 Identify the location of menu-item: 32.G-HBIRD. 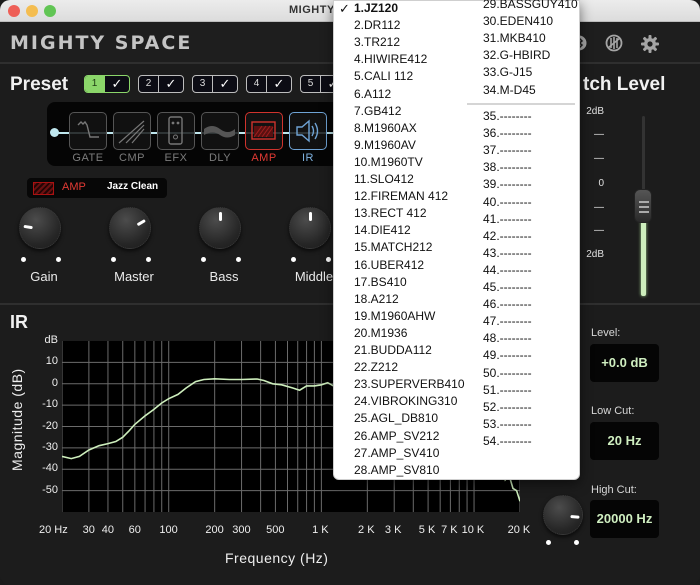
(516, 55).